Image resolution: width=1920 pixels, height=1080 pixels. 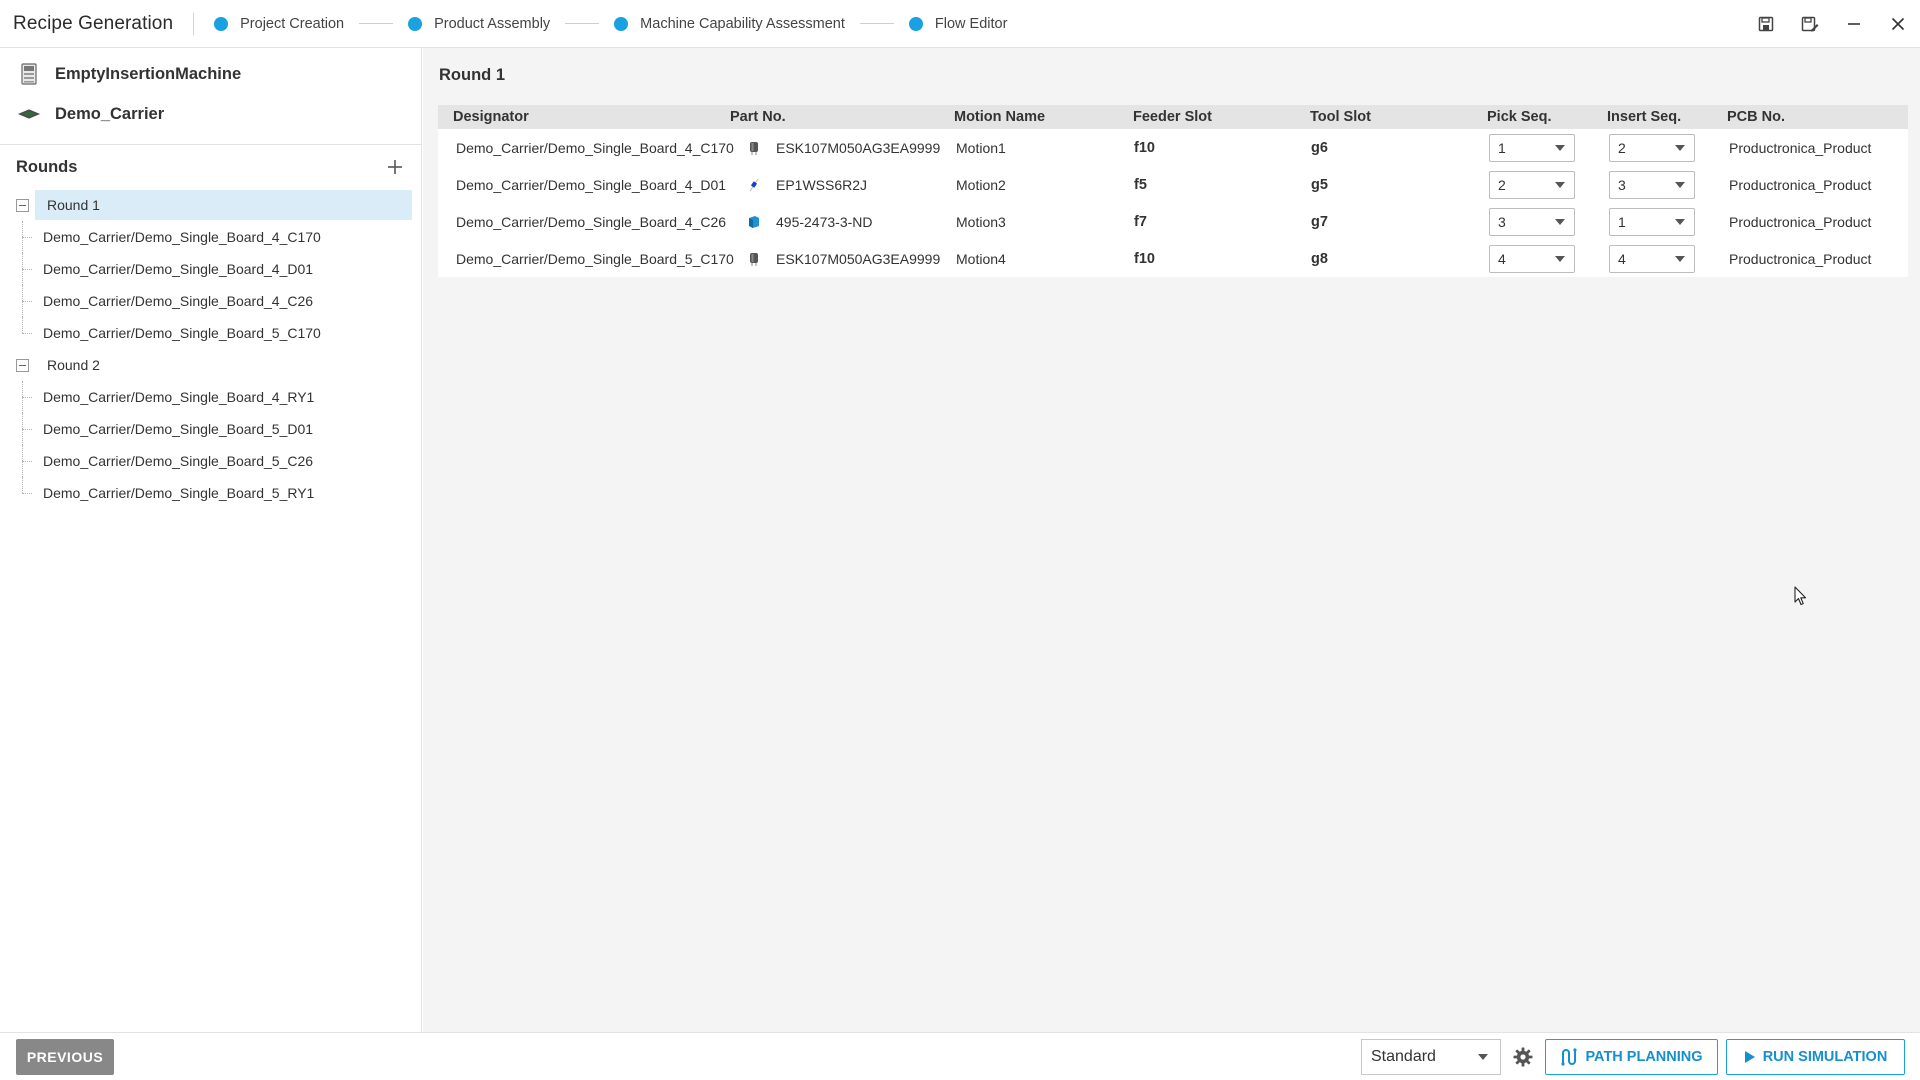 I want to click on tree-item: Demo_Carrier/Demo_Single_Board_5_C170, so click(x=210, y=333).